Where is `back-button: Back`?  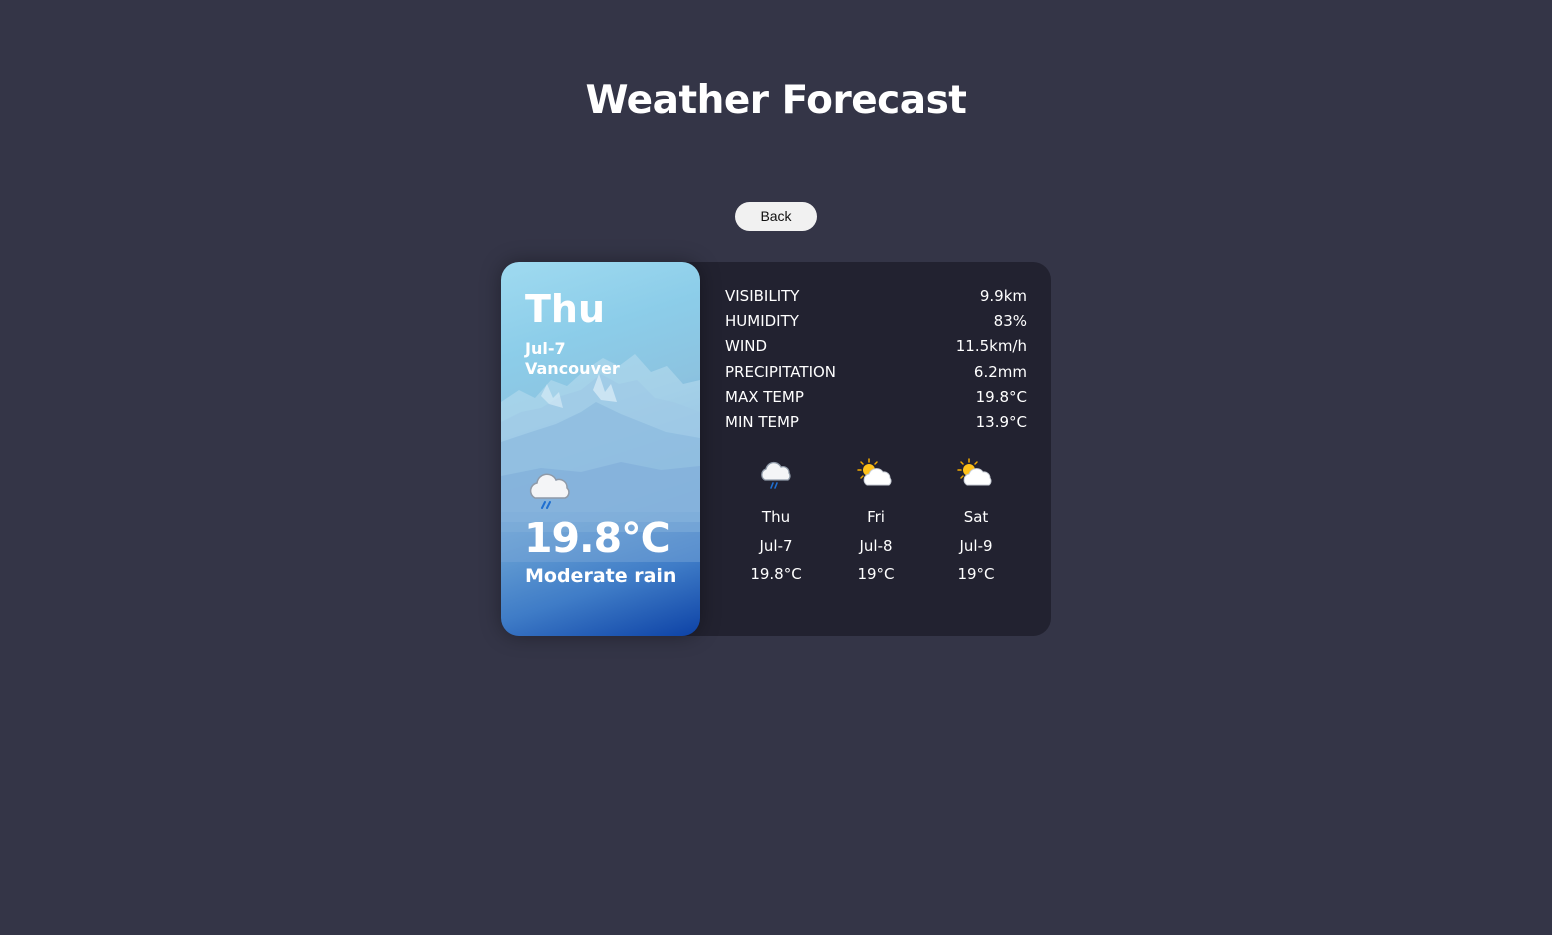 back-button: Back is located at coordinates (776, 216).